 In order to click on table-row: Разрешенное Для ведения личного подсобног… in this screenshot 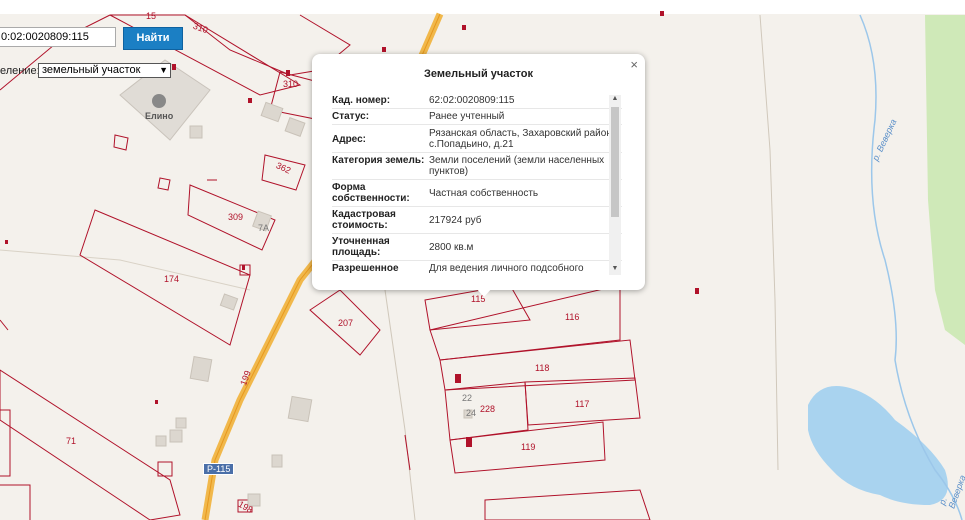, I will do `click(477, 268)`.